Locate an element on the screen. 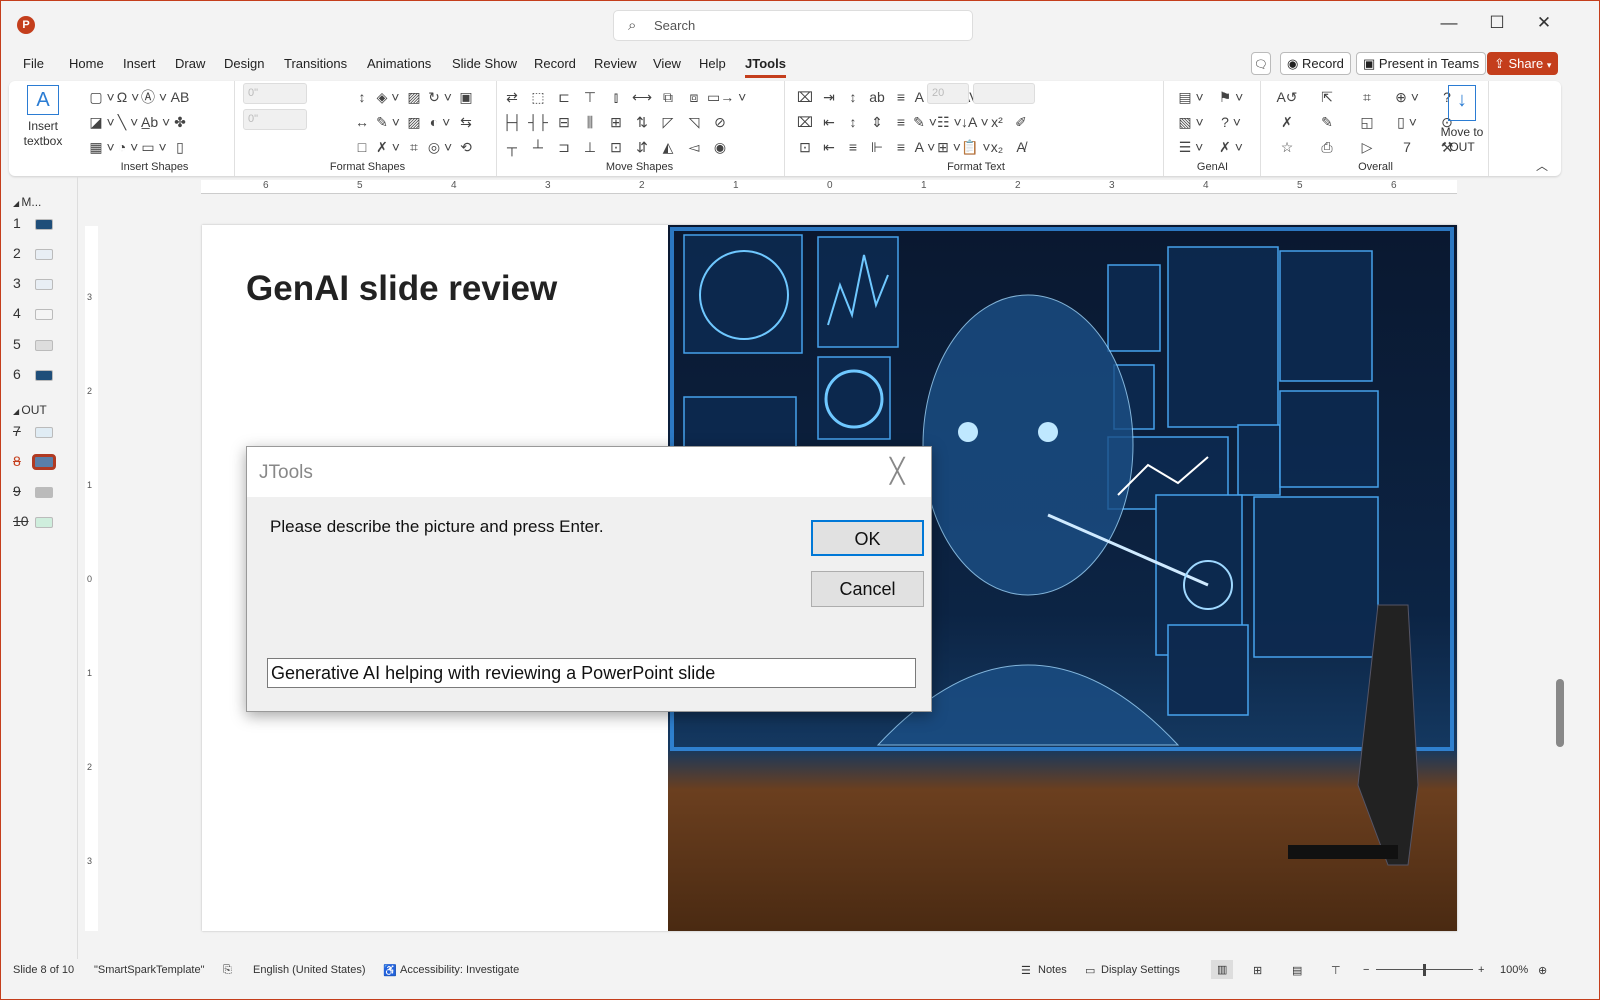  rotate-right-icon: ◹ is located at coordinates (694, 122).